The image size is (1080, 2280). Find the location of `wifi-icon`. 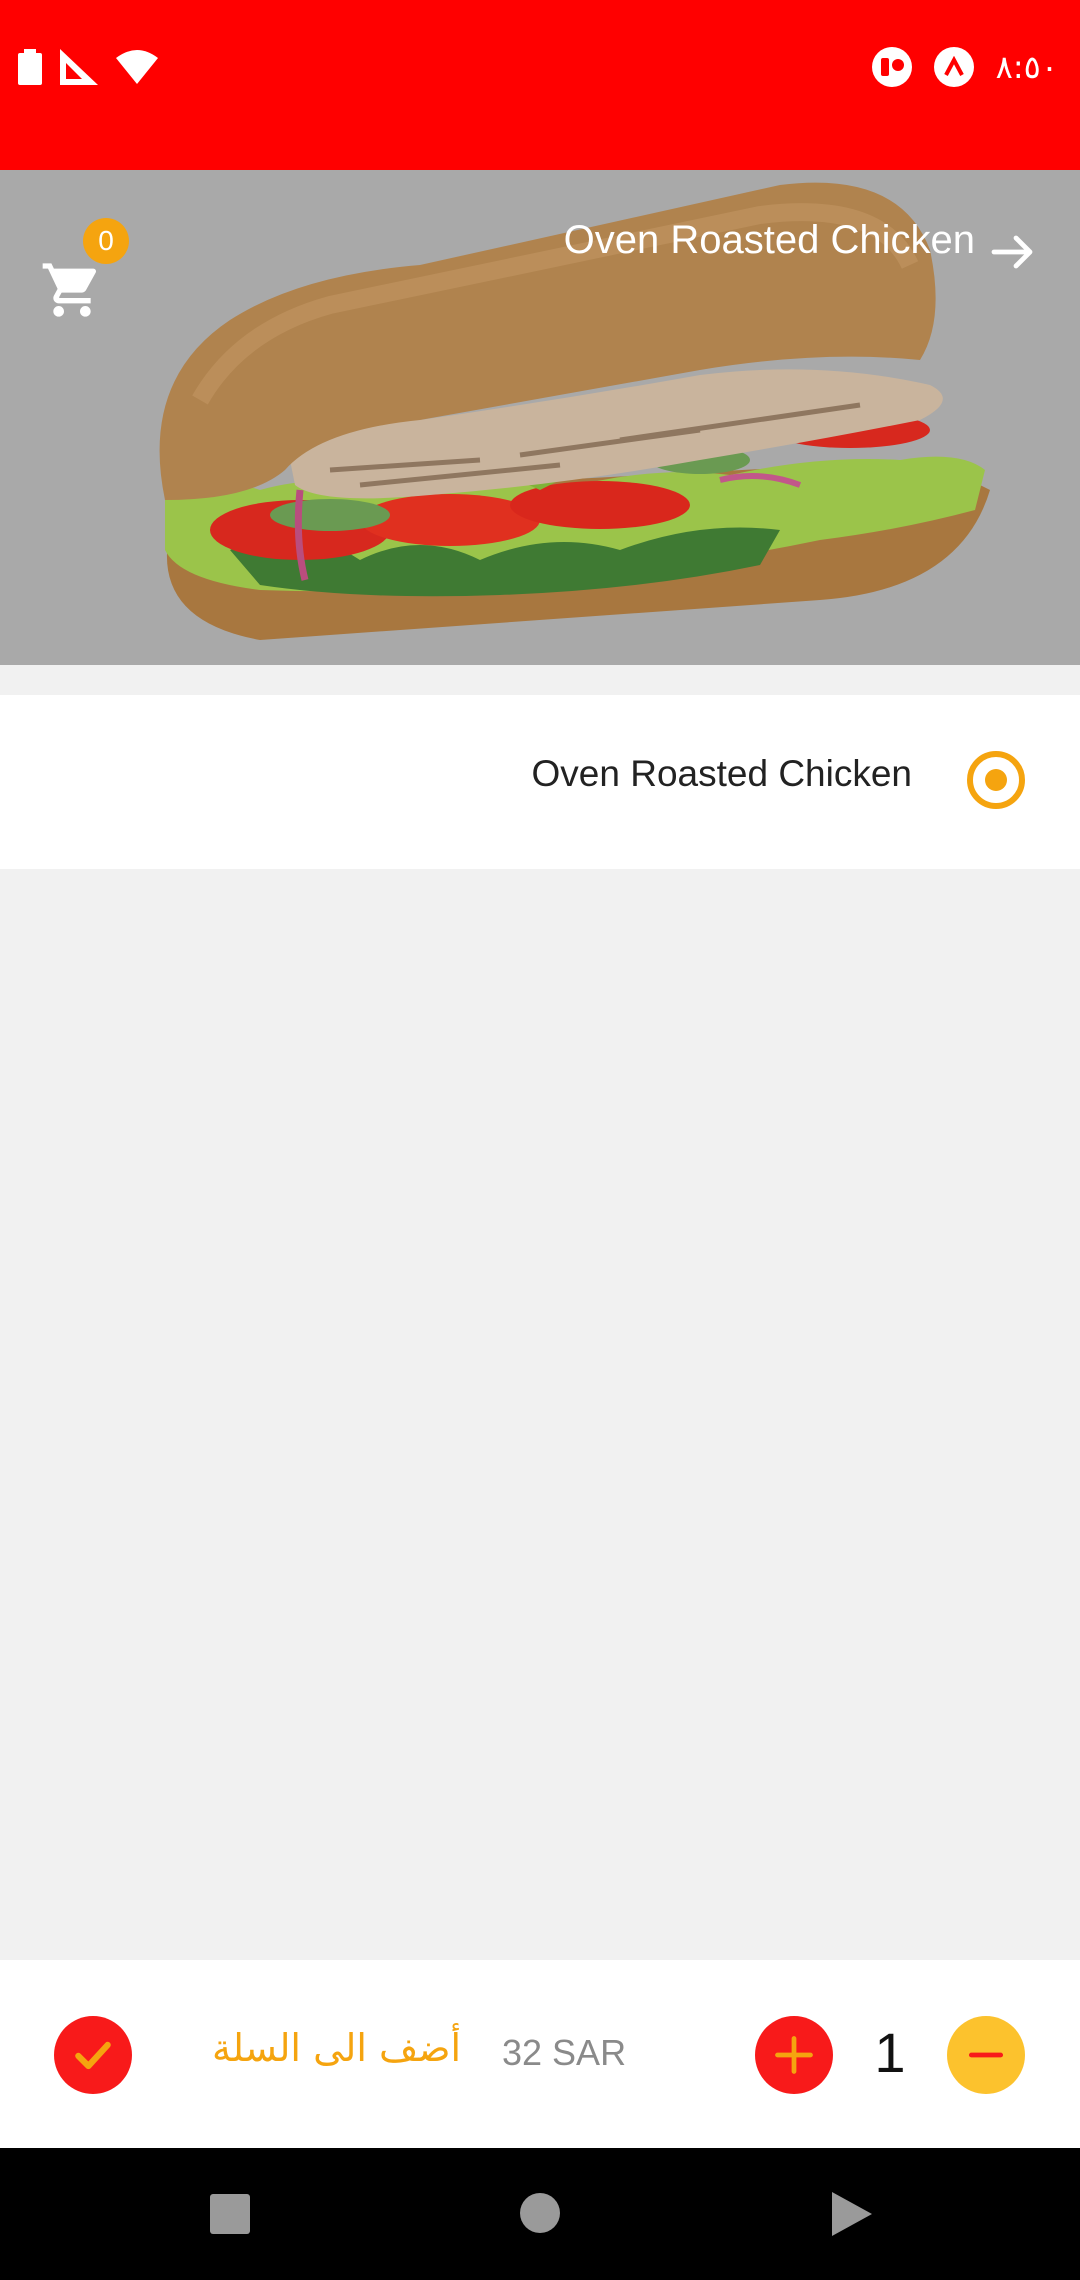

wifi-icon is located at coordinates (137, 67).